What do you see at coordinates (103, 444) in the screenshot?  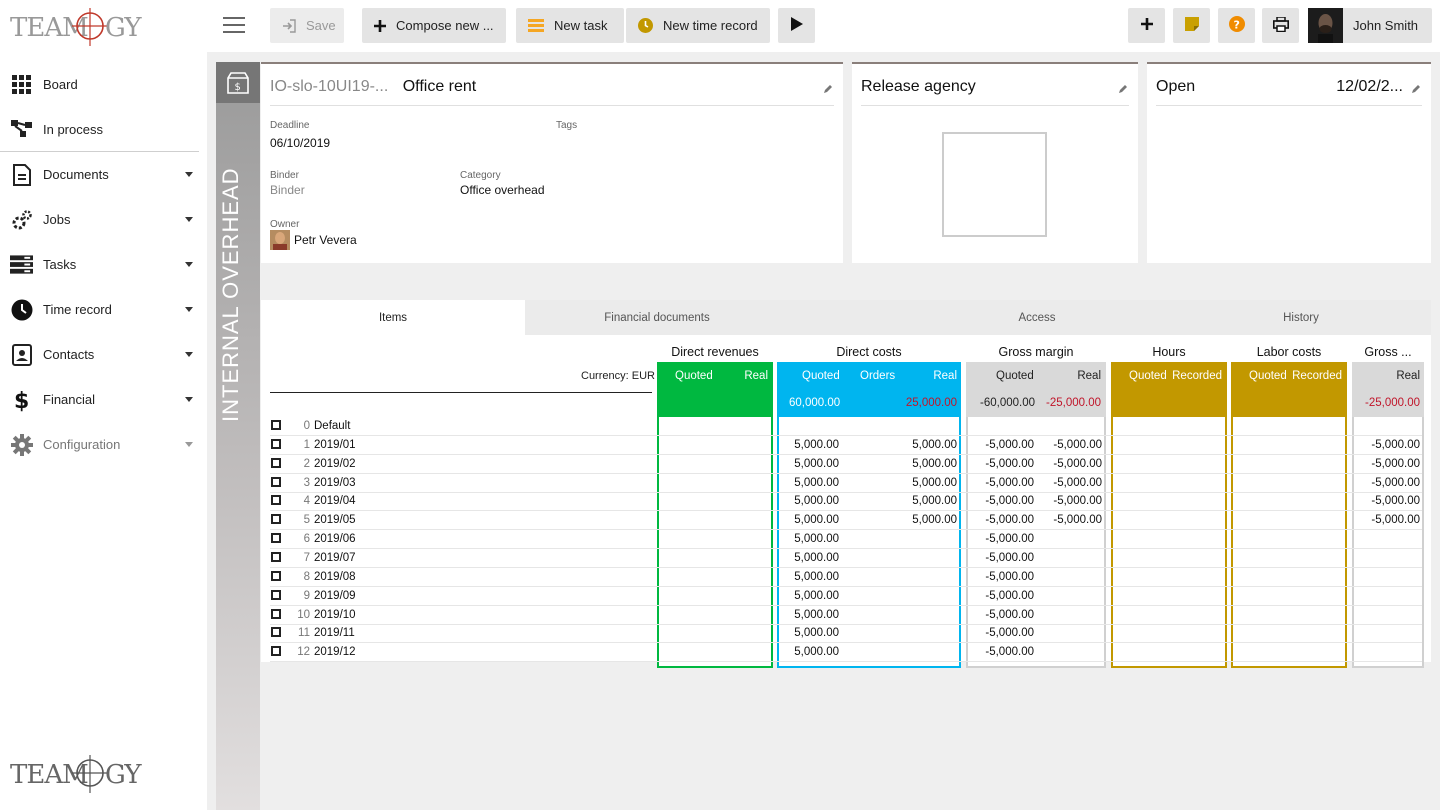 I see `nav-configuration: Configuration` at bounding box center [103, 444].